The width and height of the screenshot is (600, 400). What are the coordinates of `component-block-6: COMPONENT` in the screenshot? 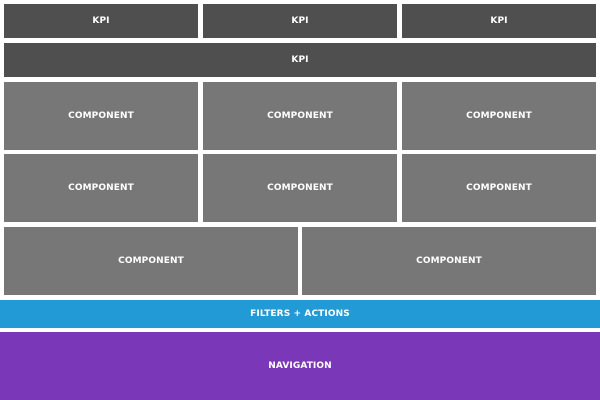 It's located at (499, 188).